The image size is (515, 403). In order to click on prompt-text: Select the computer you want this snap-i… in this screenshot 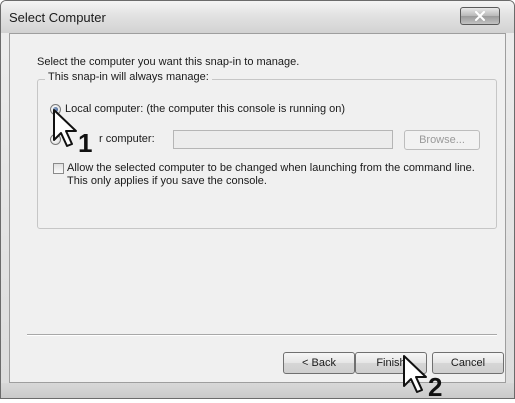, I will do `click(168, 62)`.